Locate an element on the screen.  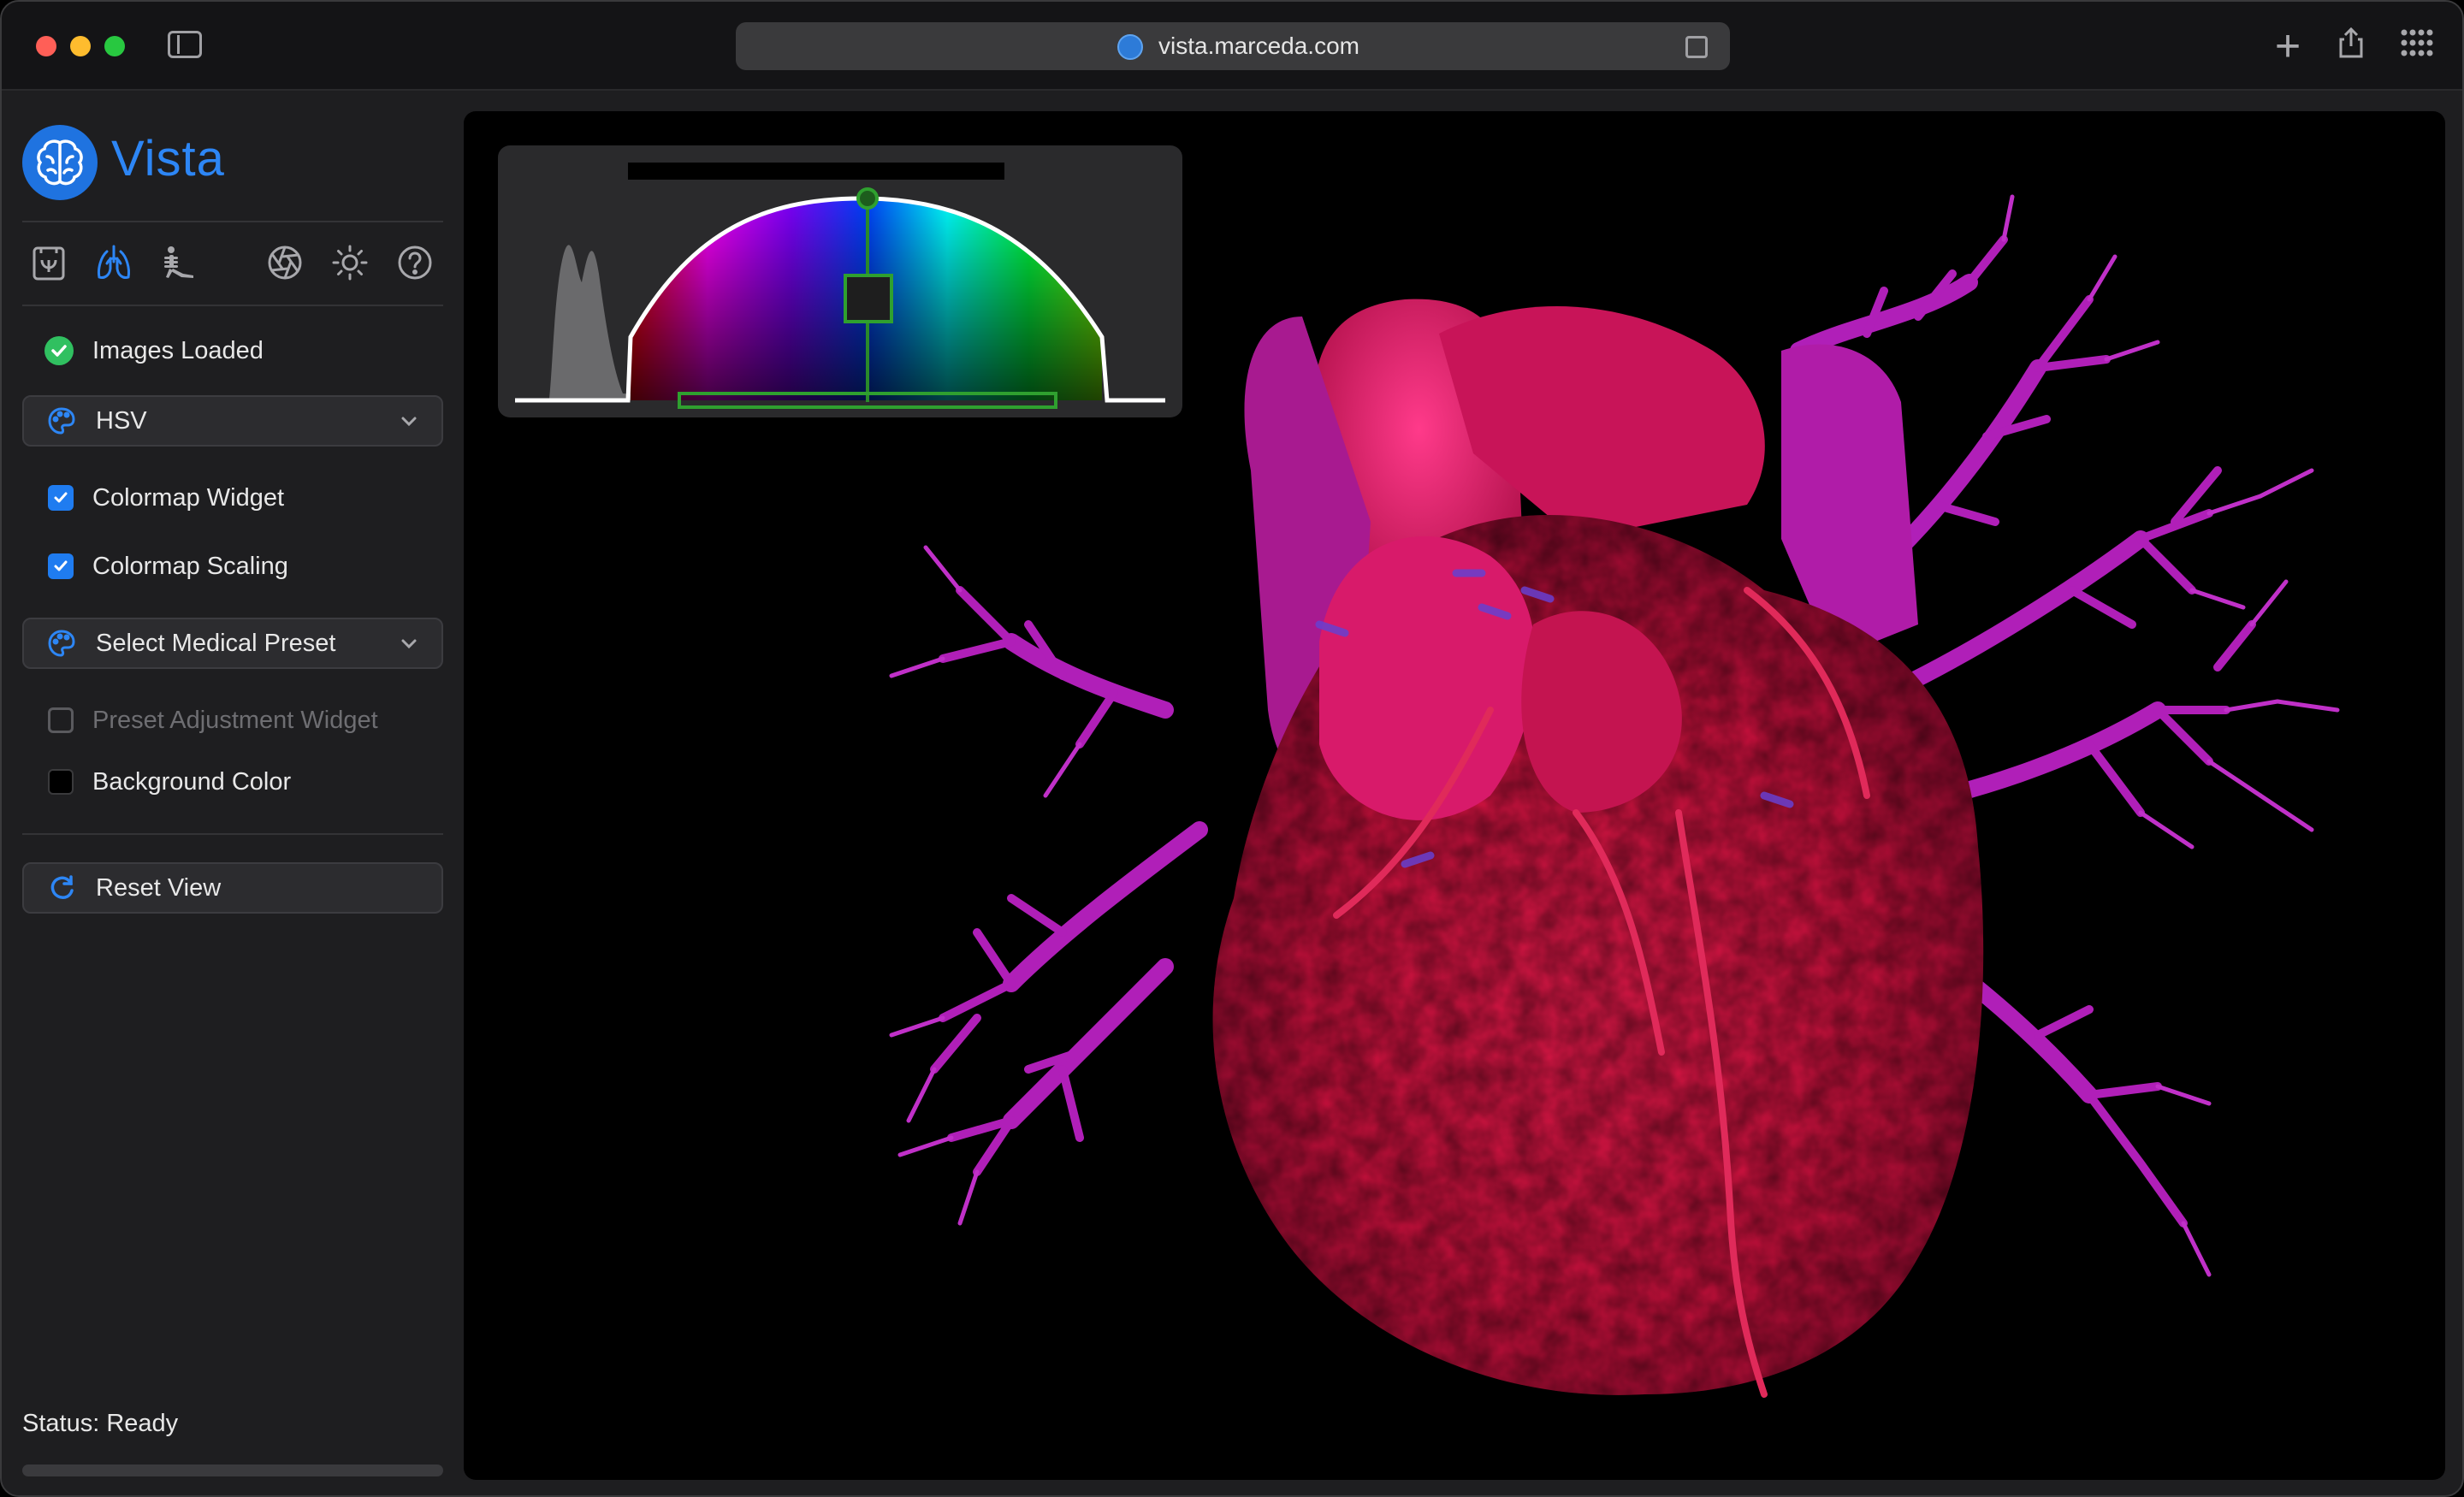
help-icon is located at coordinates (415, 262).